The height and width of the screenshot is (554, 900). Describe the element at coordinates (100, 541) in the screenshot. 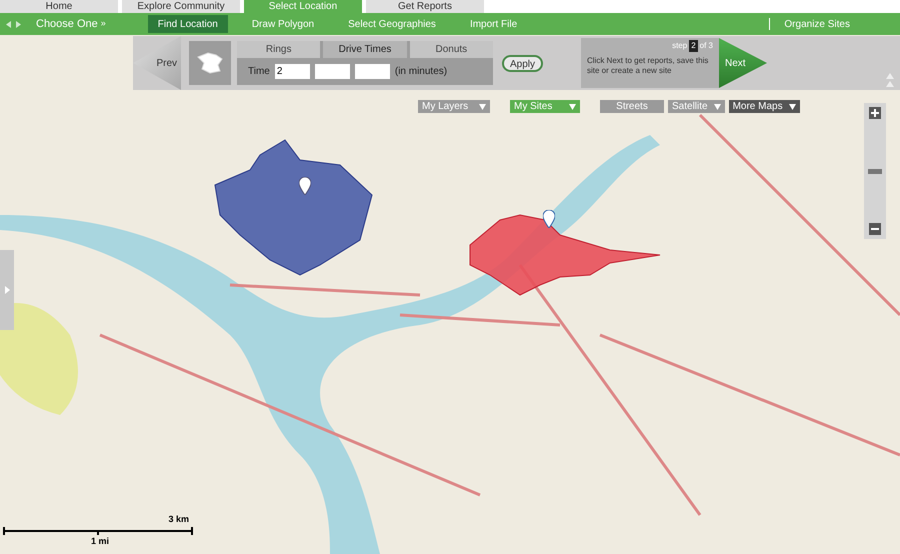

I see `scale-mile-label: 1 mi` at that location.